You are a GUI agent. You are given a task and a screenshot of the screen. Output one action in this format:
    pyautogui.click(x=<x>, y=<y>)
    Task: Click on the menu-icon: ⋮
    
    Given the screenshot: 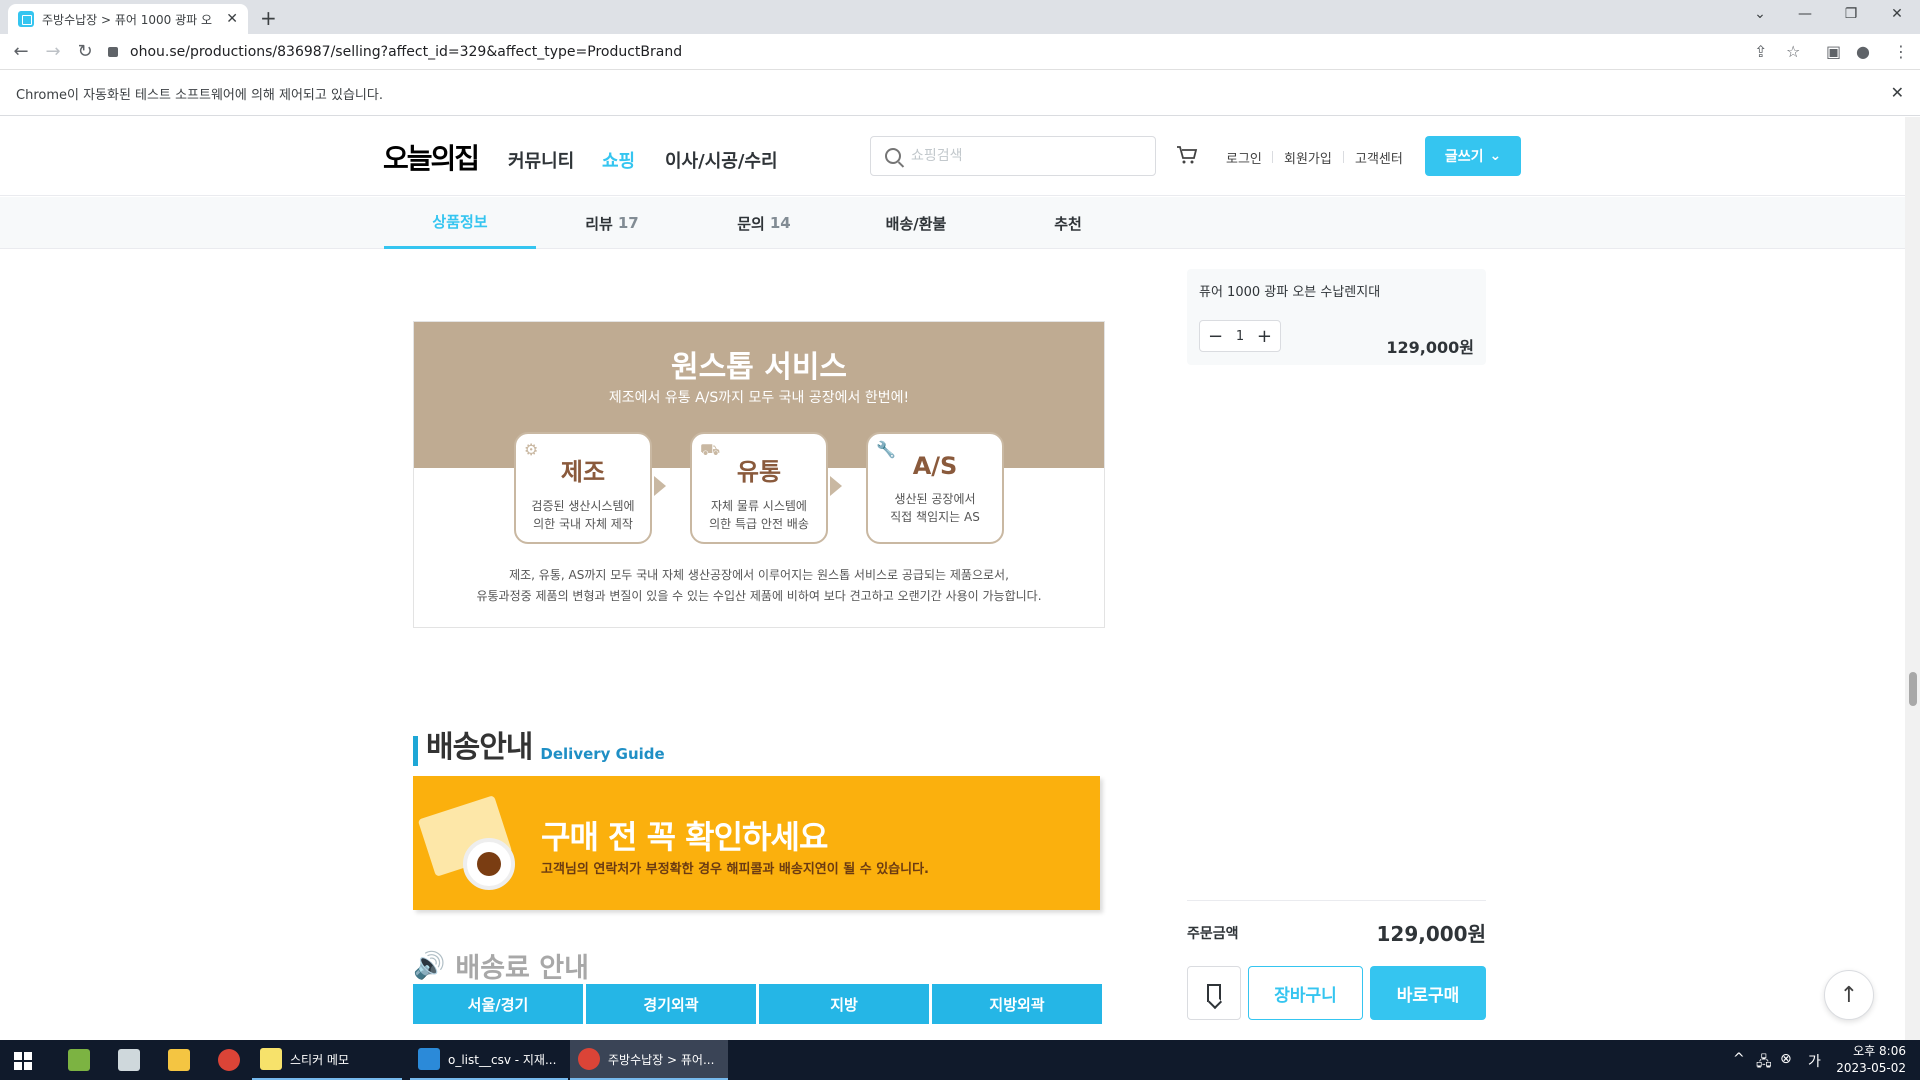 What is the action you would take?
    pyautogui.click(x=1901, y=51)
    